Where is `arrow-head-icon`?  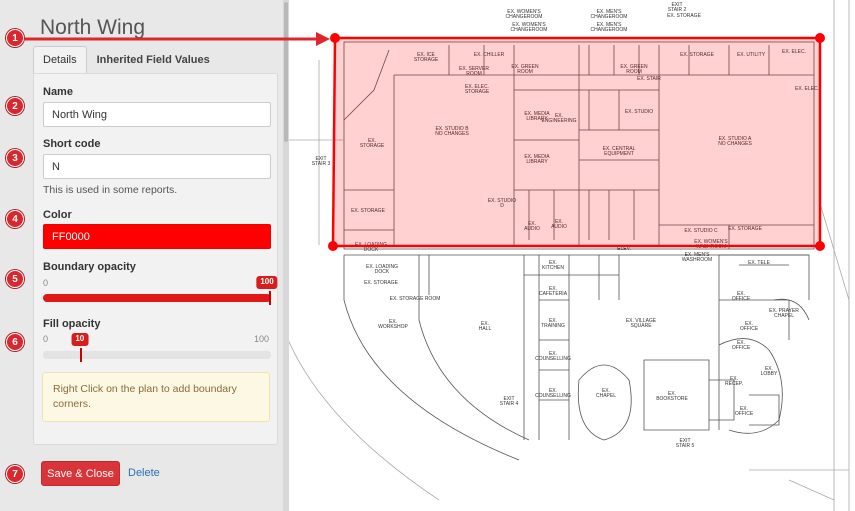 arrow-head-icon is located at coordinates (323, 39).